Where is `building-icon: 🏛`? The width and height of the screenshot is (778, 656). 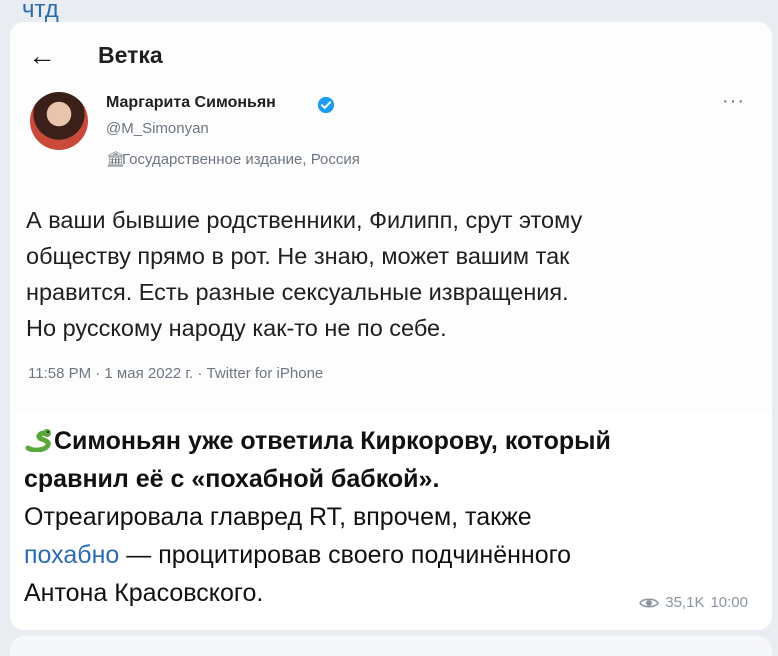
building-icon: 🏛 is located at coordinates (116, 159).